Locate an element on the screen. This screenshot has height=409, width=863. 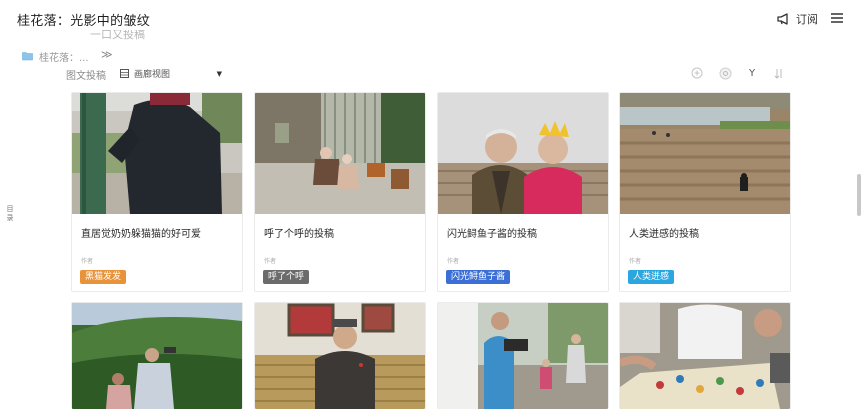
page-title: 桂花落：光影中的皱纹 is located at coordinates (84, 21).